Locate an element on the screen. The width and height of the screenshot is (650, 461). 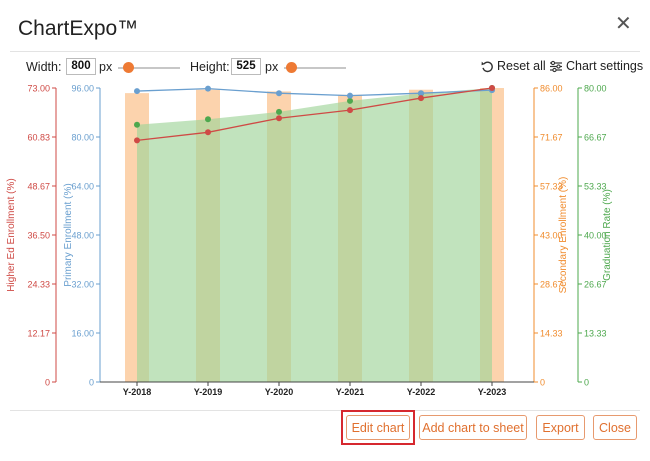
higher_ed-tick-label: 12.17 is located at coordinates (38, 334).